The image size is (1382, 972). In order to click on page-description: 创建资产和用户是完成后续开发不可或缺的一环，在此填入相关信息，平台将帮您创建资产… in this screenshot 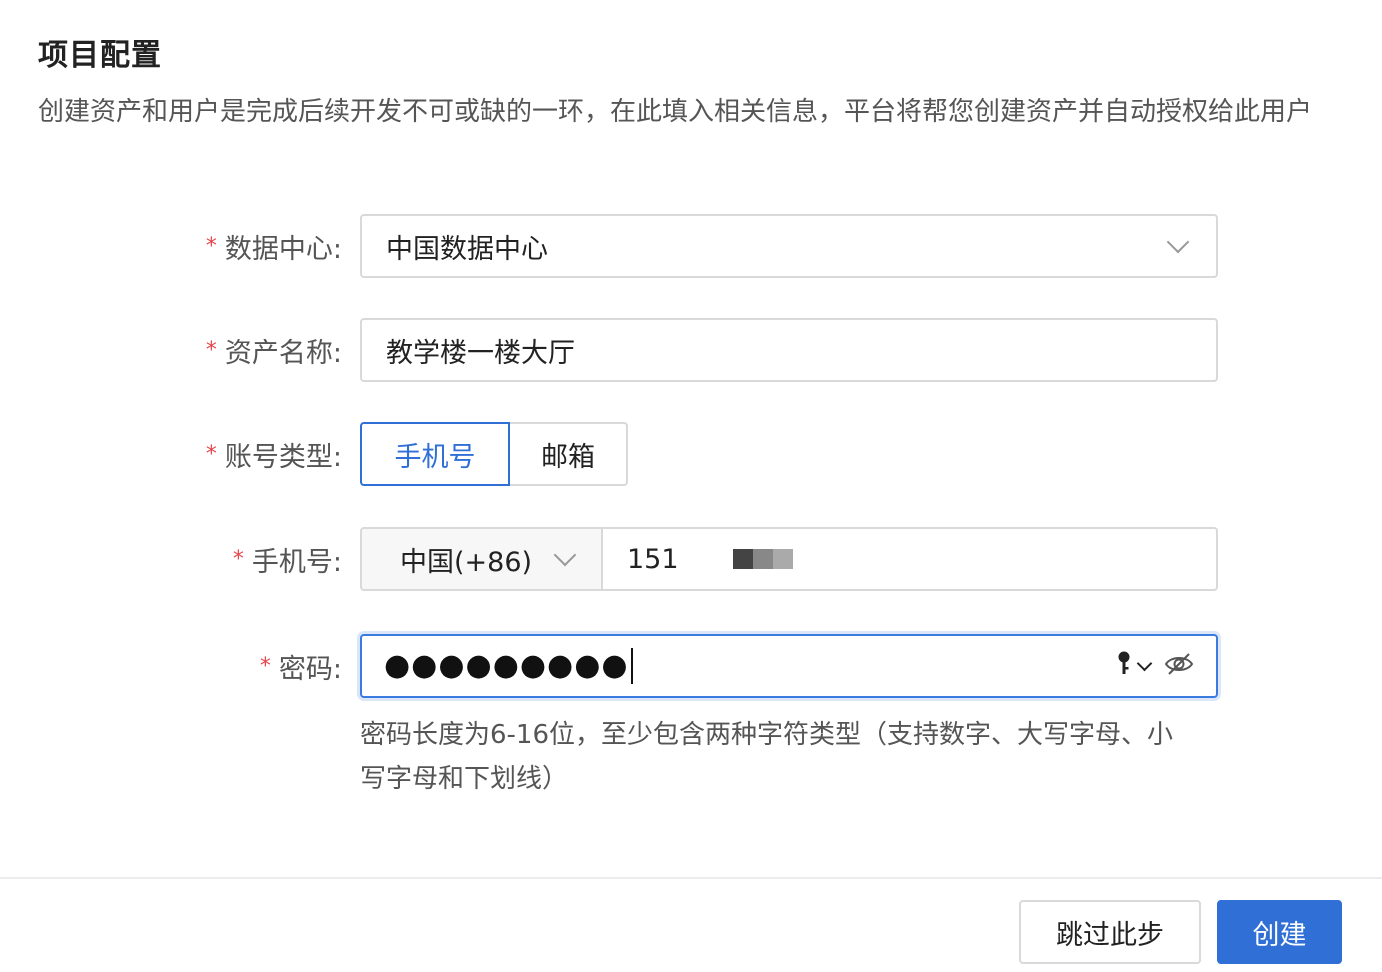, I will do `click(675, 112)`.